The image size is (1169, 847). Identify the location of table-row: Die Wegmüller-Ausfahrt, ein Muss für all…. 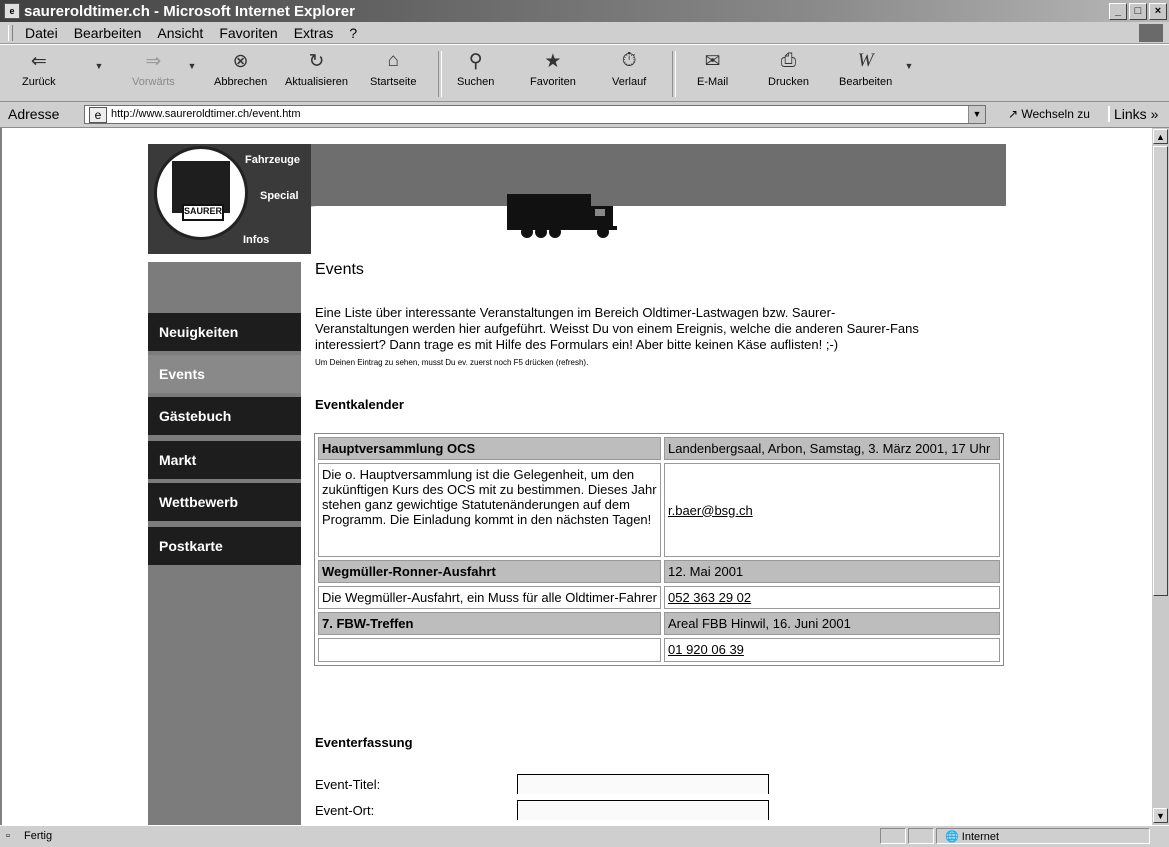
(659, 597).